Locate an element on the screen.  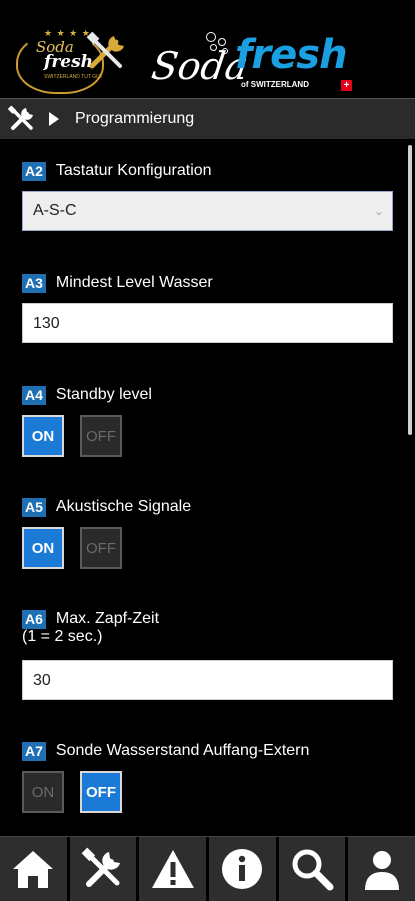
nav-home is located at coordinates (33, 869).